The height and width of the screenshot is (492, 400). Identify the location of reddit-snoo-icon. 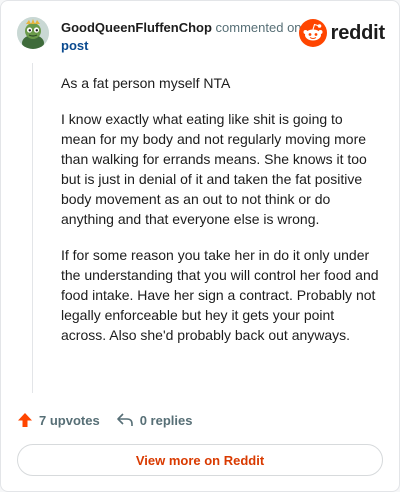
(312, 33).